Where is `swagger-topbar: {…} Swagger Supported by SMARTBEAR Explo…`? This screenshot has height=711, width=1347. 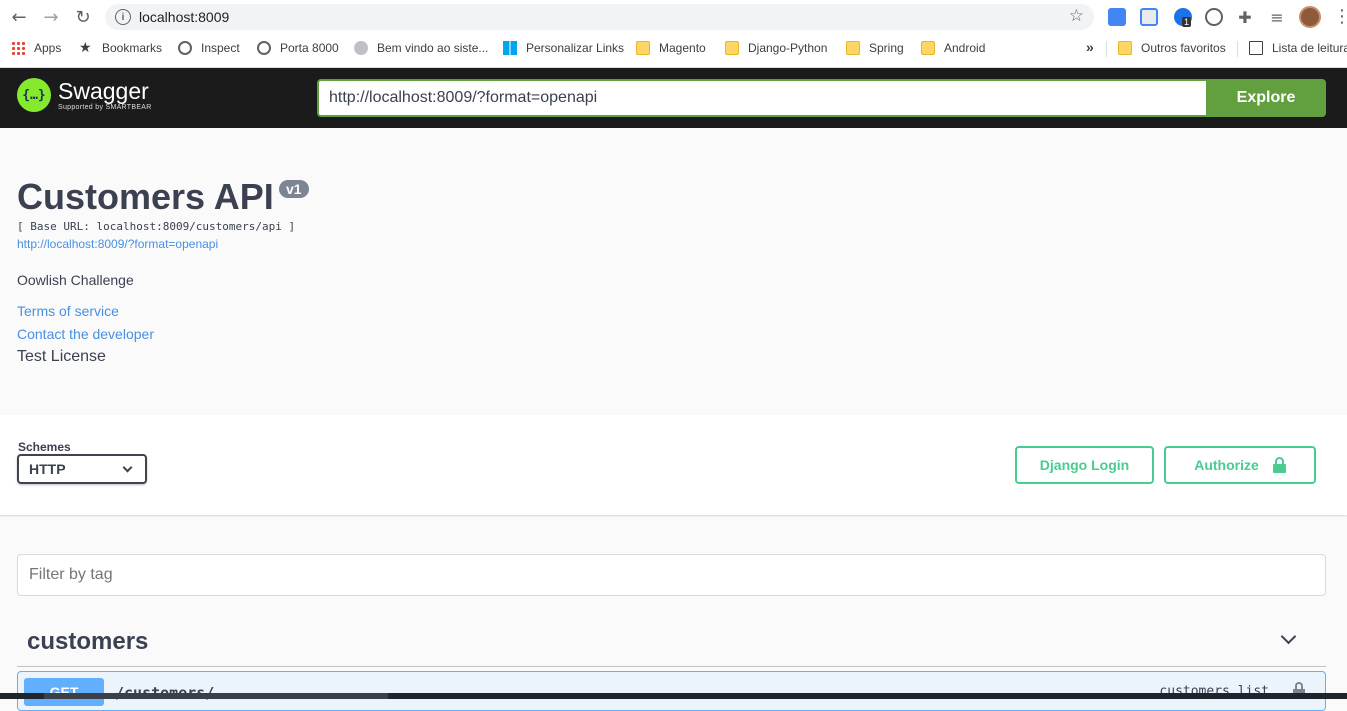
swagger-topbar: {…} Swagger Supported by SMARTBEAR Explo… is located at coordinates (673, 98).